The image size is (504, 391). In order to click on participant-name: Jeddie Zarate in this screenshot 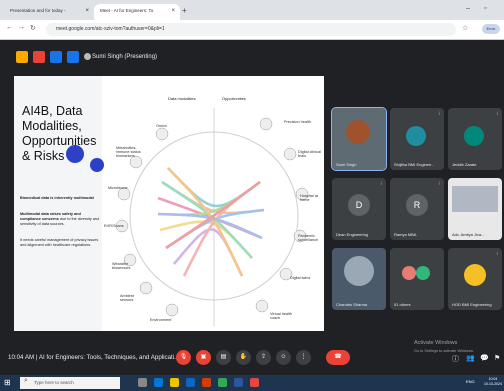, I will do `click(464, 164)`.